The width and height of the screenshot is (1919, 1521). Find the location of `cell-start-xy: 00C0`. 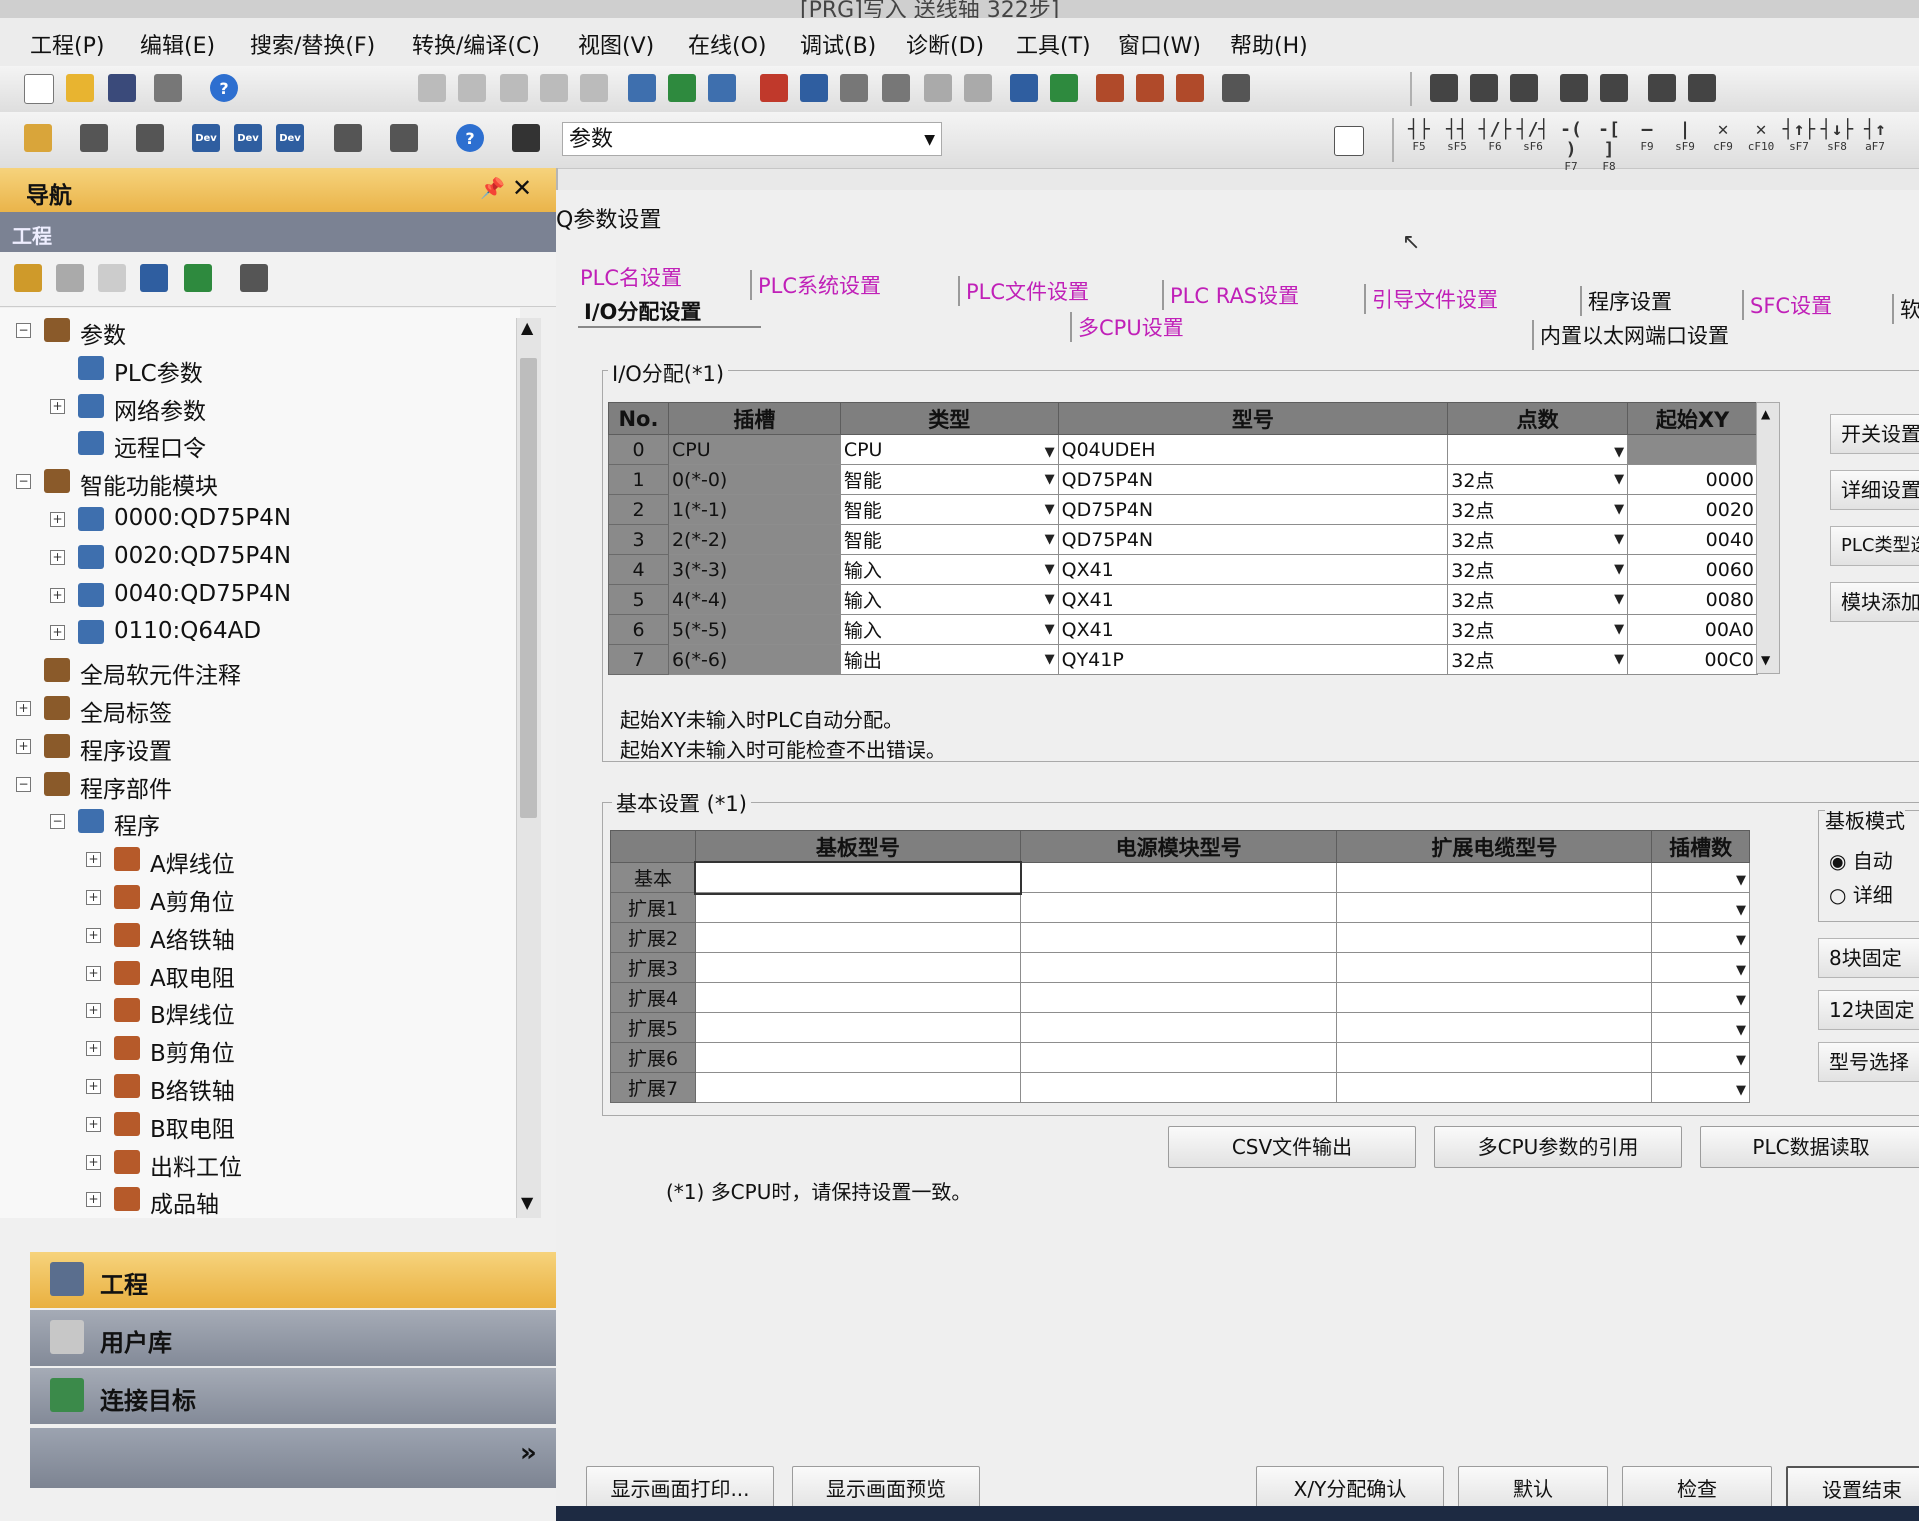

cell-start-xy: 00C0 is located at coordinates (1692, 659).